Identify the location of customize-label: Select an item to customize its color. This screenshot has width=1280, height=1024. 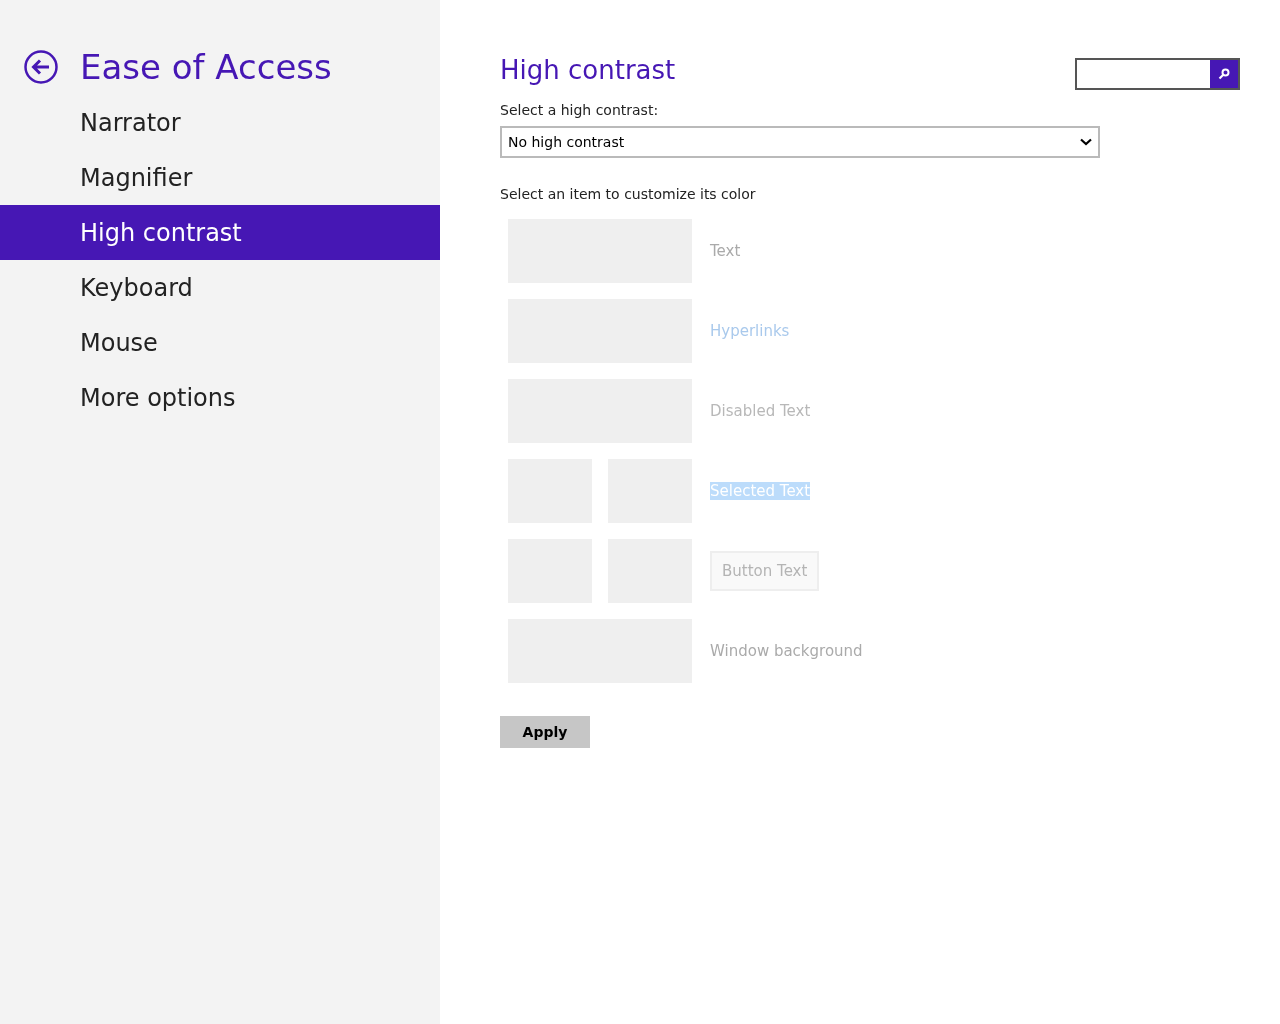
(628, 194).